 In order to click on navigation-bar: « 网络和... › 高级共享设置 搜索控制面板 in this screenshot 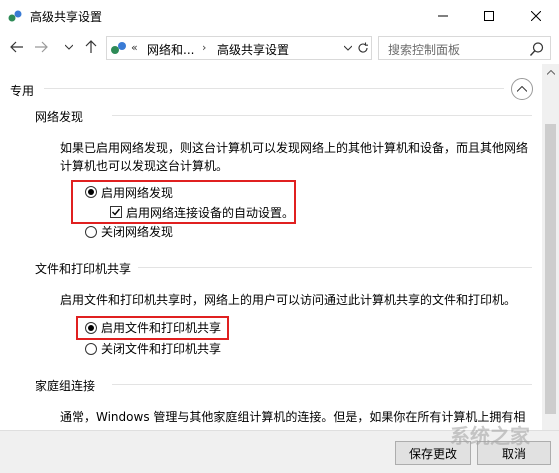, I will do `click(279, 48)`.